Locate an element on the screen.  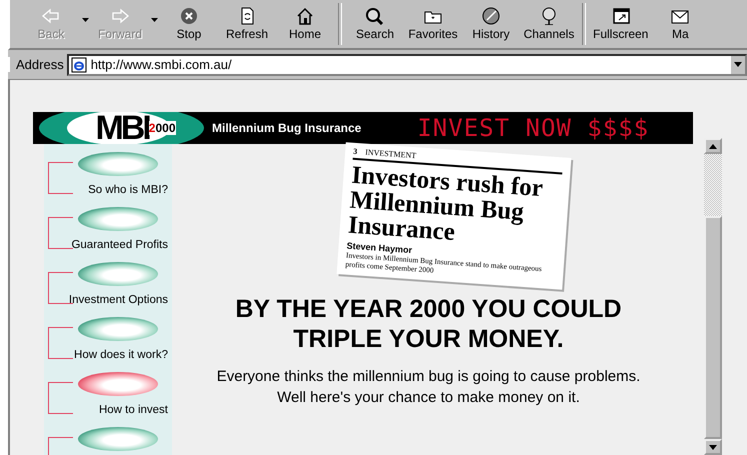
headline: BY THE YEAR 2000 YOU COULD is located at coordinates (428, 309).